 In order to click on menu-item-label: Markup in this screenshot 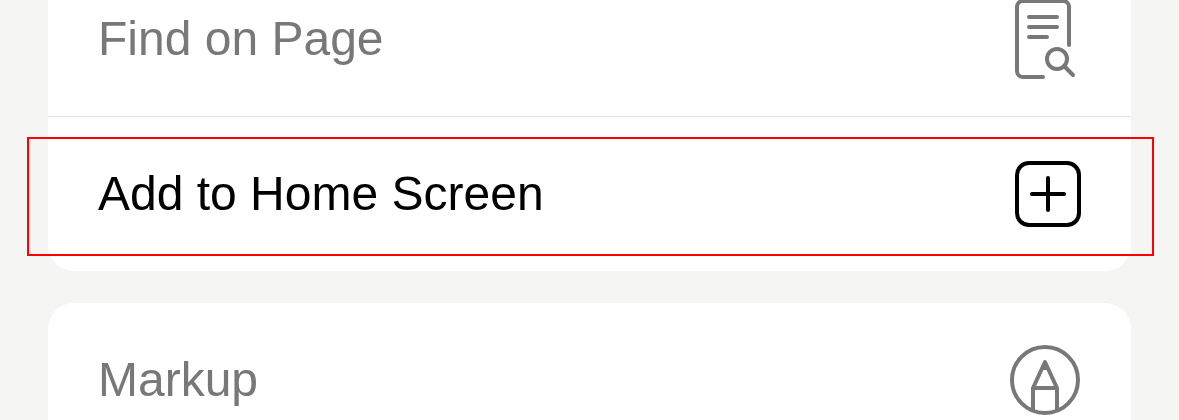, I will do `click(178, 380)`.